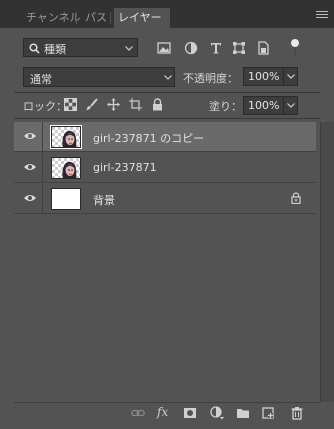 Image resolution: width=334 pixels, height=429 pixels. Describe the element at coordinates (113, 104) in the screenshot. I see `lock-position-move-icon` at that location.